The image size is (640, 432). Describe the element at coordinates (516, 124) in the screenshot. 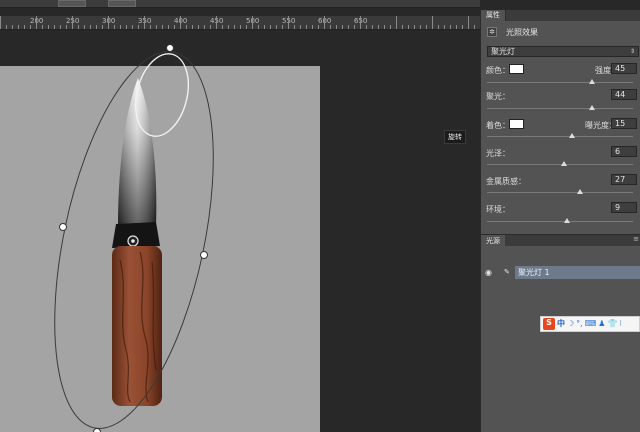

I see `colorize-swatch` at that location.